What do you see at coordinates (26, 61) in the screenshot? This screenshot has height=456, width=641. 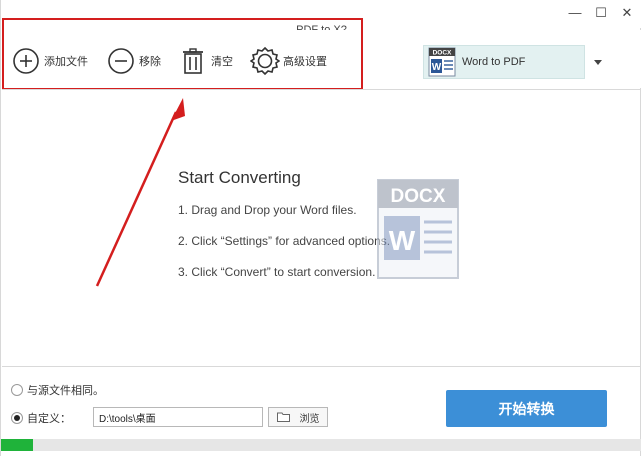 I see `plus-circle-icon` at bounding box center [26, 61].